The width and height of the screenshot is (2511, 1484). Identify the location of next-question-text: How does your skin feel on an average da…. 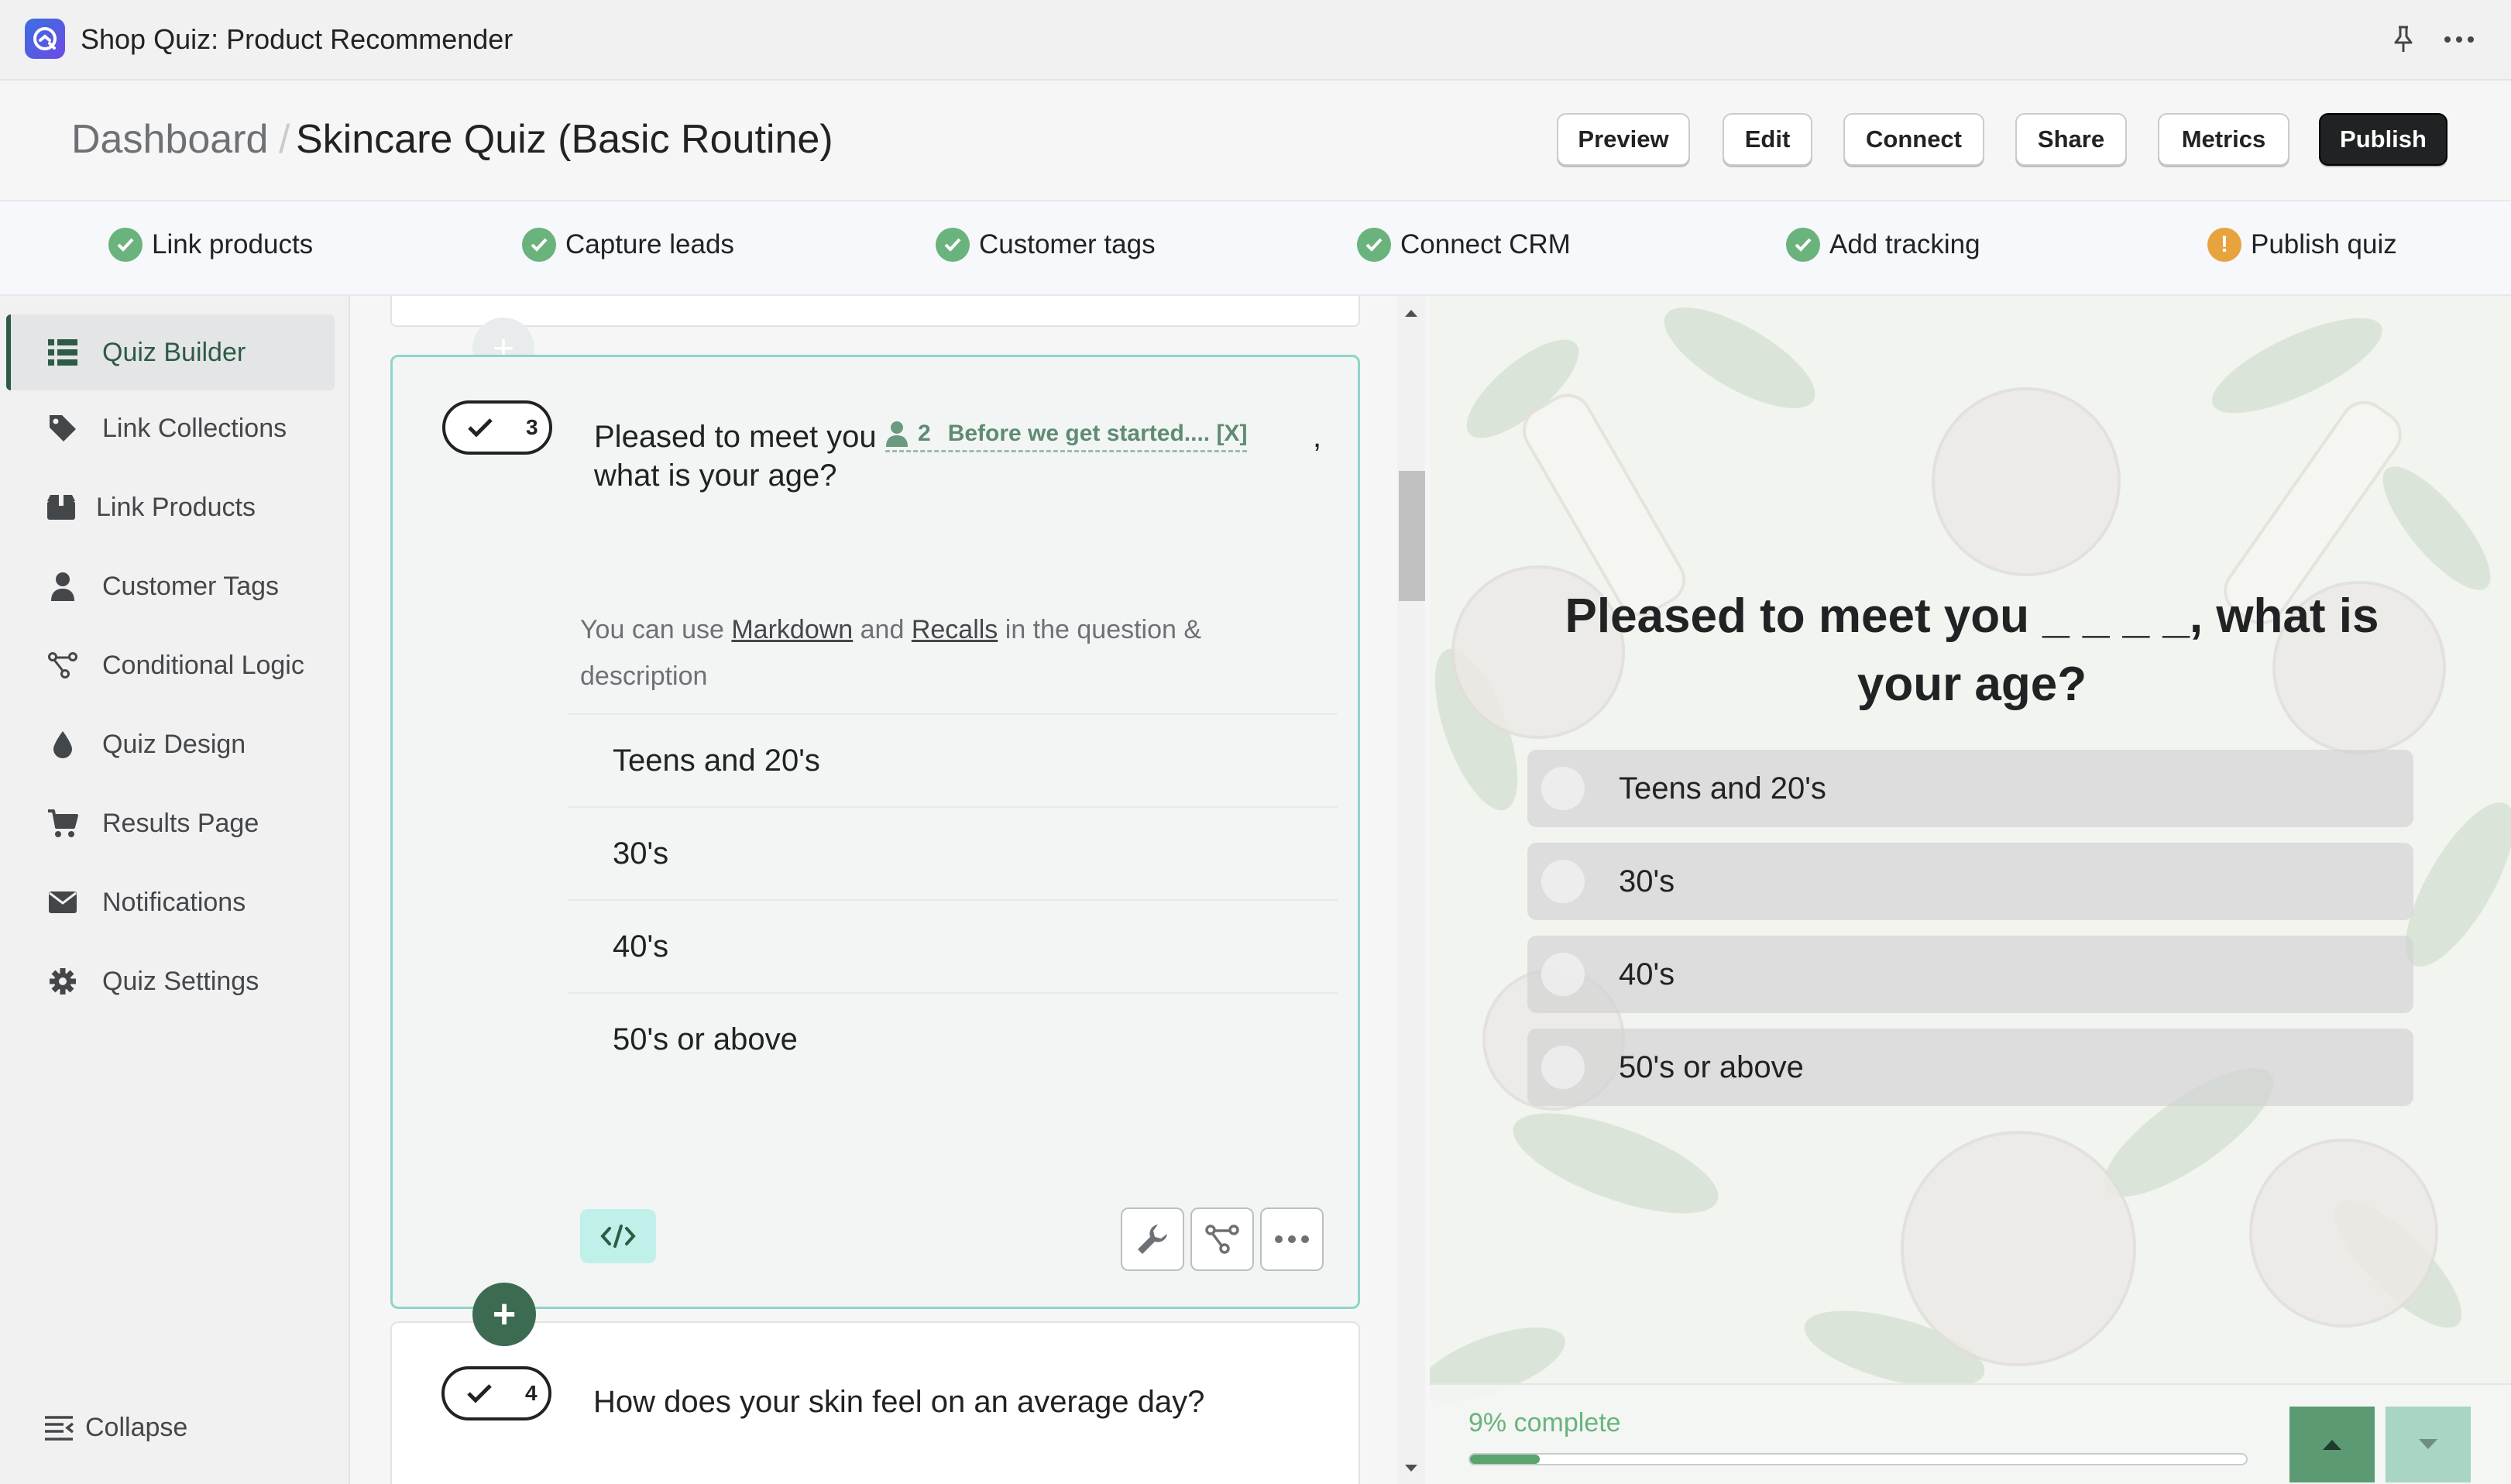
(898, 1402).